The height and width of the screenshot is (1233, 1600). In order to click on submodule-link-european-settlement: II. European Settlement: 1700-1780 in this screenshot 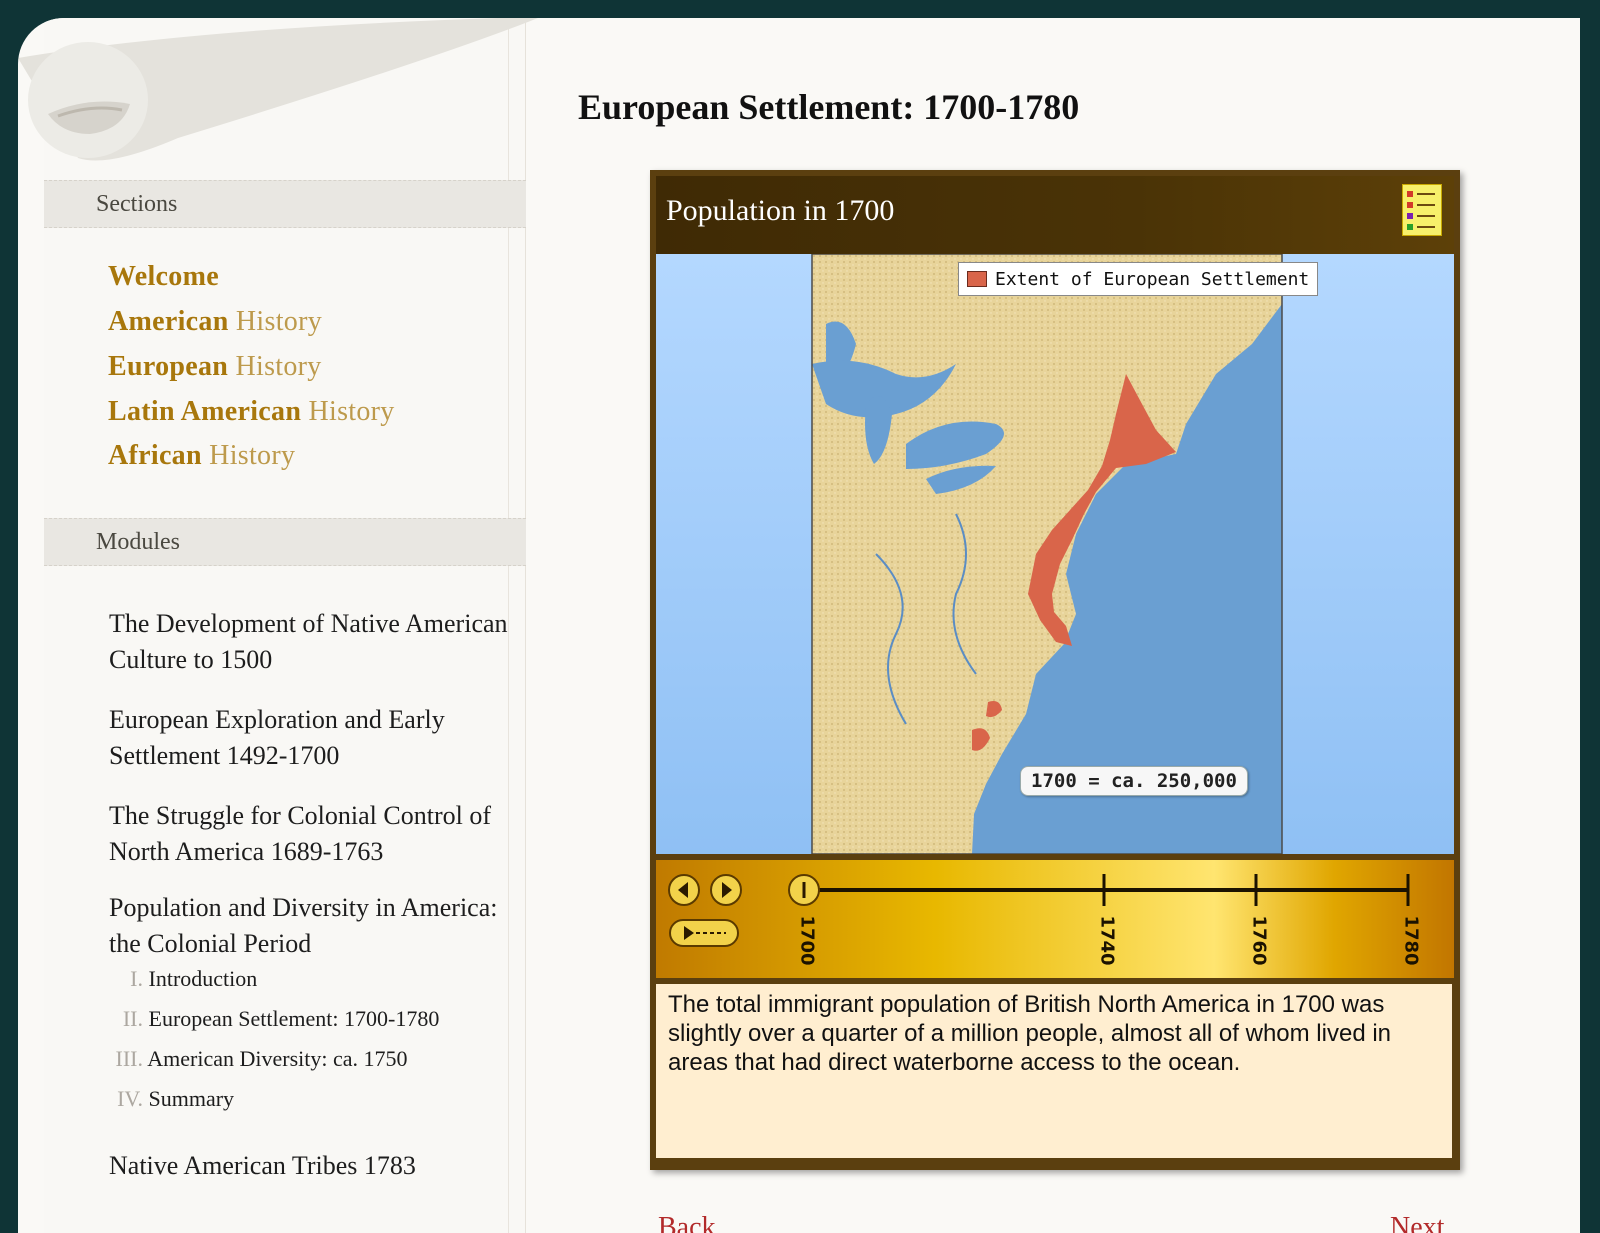, I will do `click(272, 1019)`.